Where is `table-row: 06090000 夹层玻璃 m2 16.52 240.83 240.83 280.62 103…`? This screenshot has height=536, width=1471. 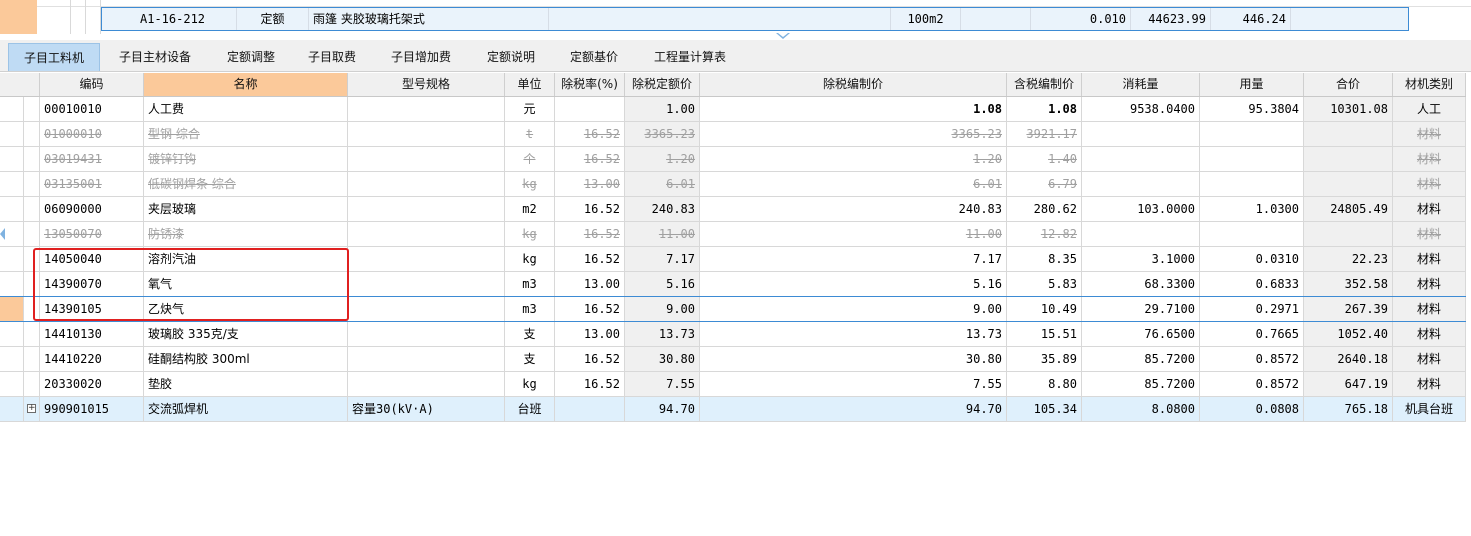
table-row: 06090000 夹层玻璃 m2 16.52 240.83 240.83 280.62 103… is located at coordinates (733, 209).